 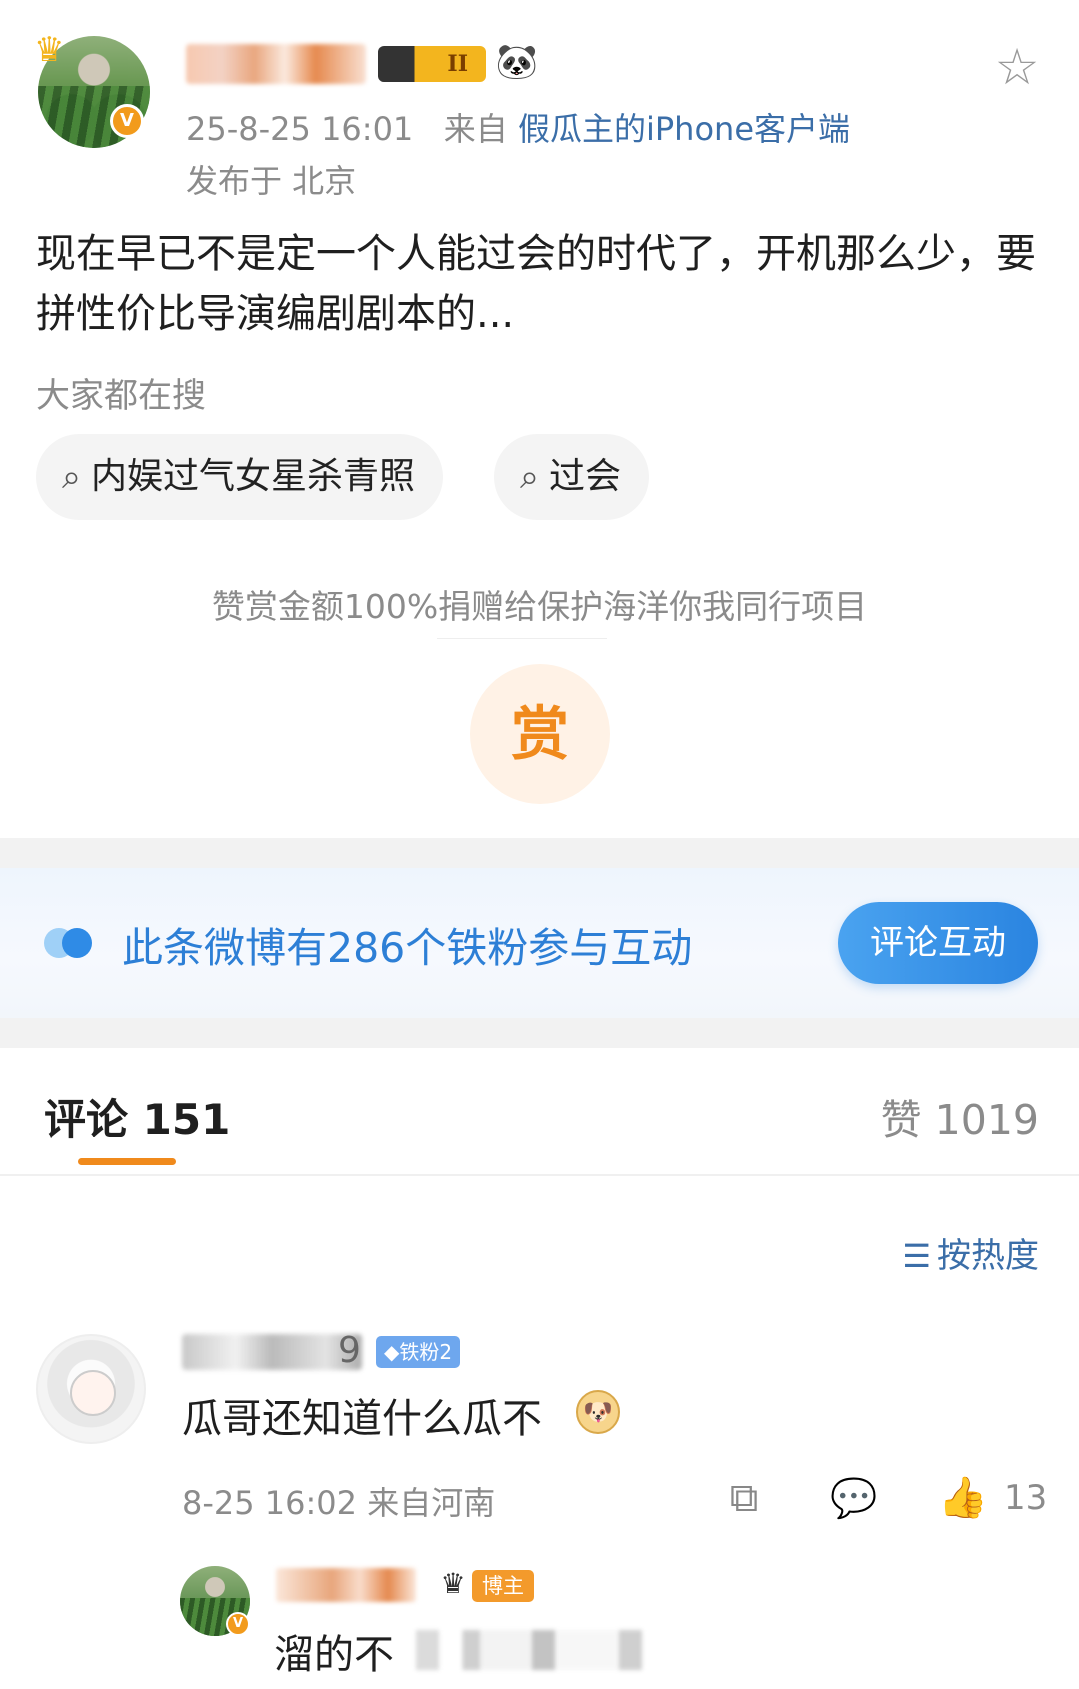 What do you see at coordinates (561, 1650) in the screenshot?
I see `reply-text-blurred` at bounding box center [561, 1650].